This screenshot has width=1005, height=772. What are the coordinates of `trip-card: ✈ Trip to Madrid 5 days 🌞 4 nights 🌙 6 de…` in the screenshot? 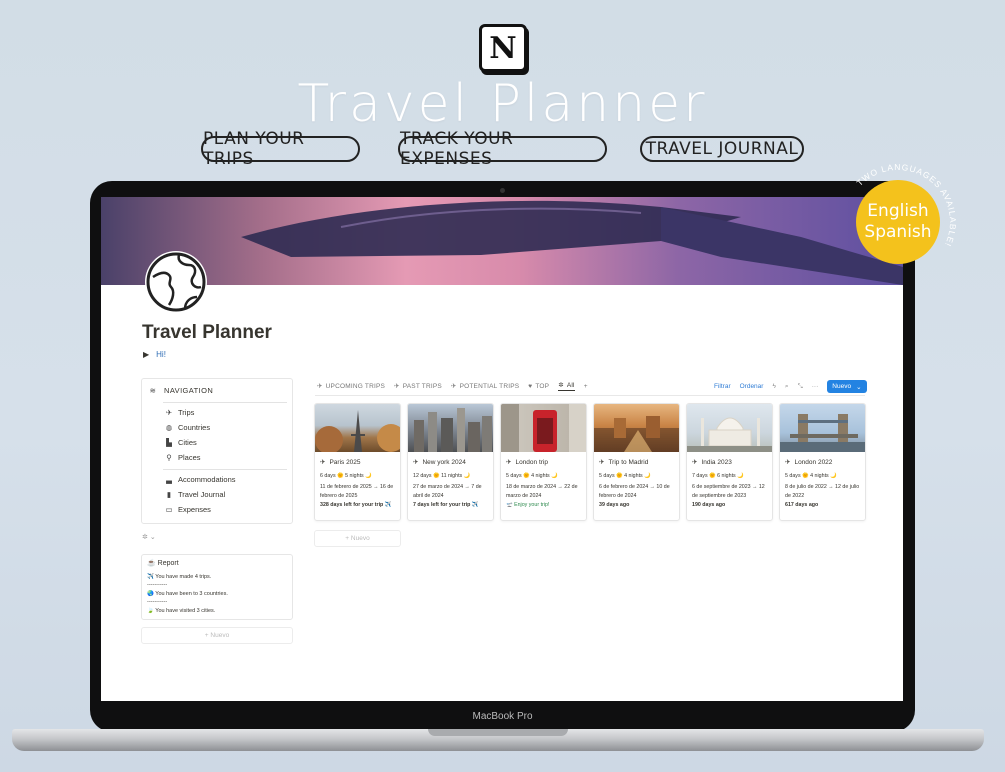 It's located at (636, 462).